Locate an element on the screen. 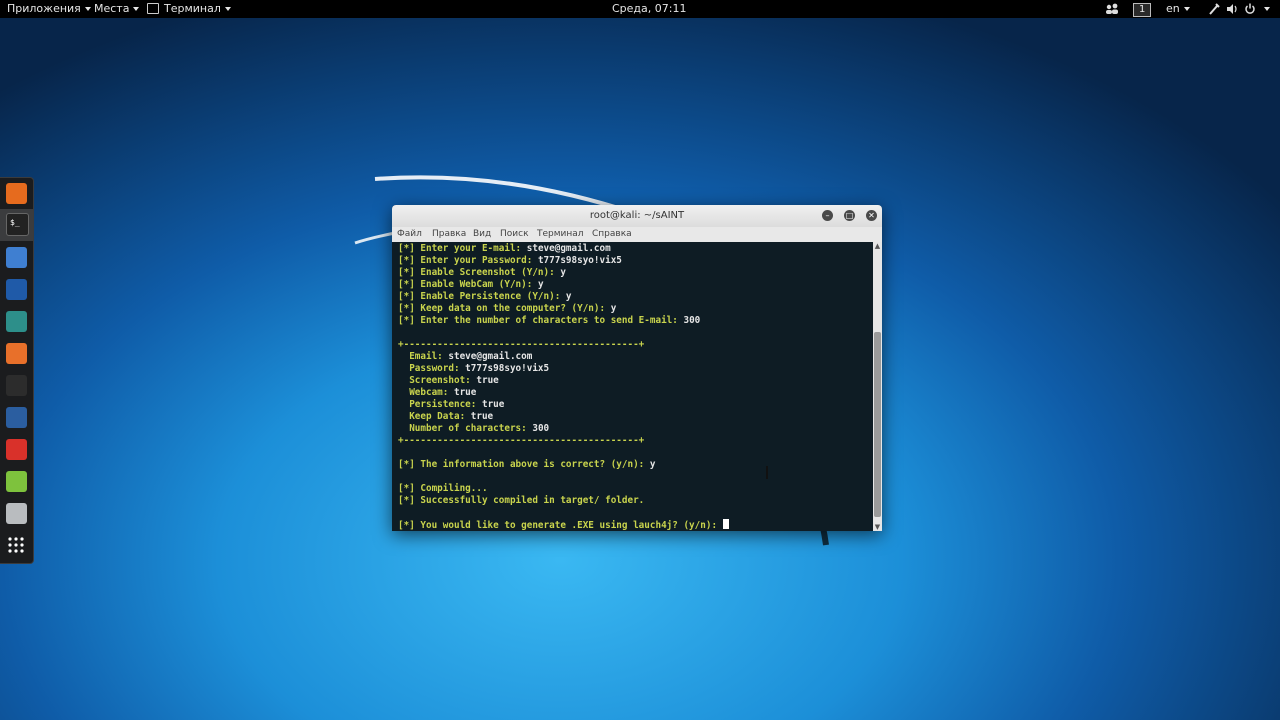  menu-view: Вид is located at coordinates (482, 234).